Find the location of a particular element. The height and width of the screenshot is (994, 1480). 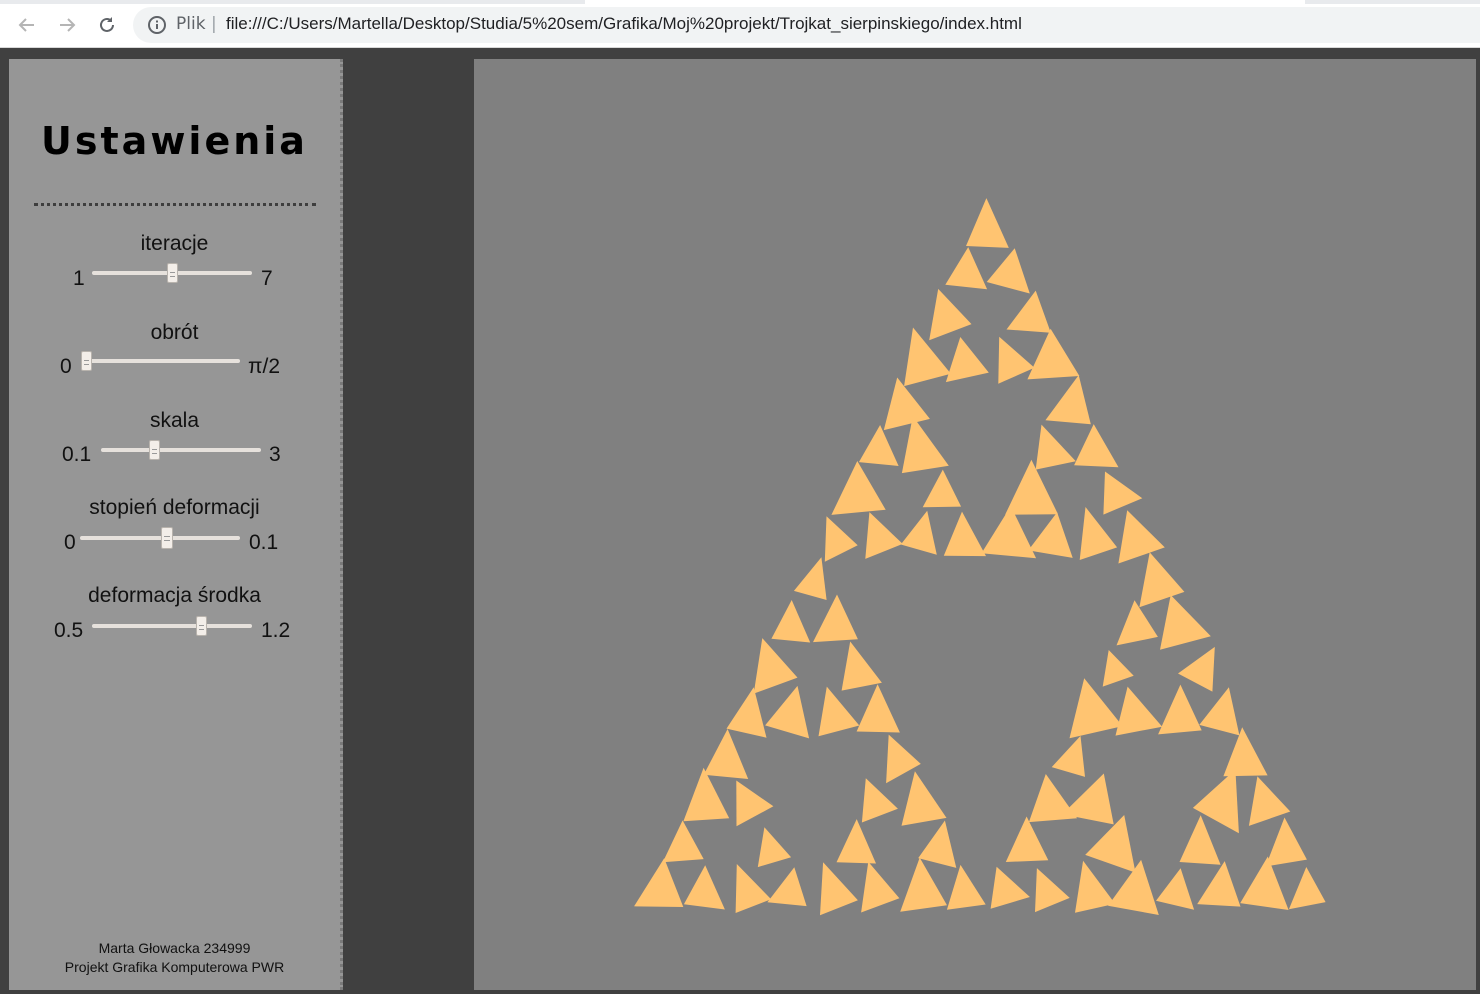

back-arrow-icon is located at coordinates (26, 25).